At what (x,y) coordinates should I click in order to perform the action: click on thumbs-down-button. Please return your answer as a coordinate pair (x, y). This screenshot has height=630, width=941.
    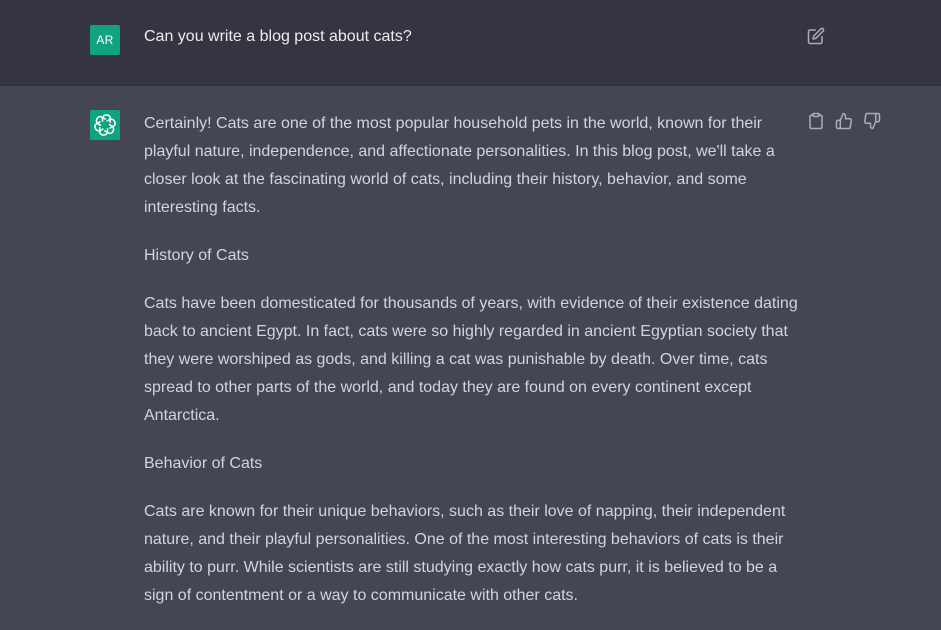
    Looking at the image, I should click on (873, 122).